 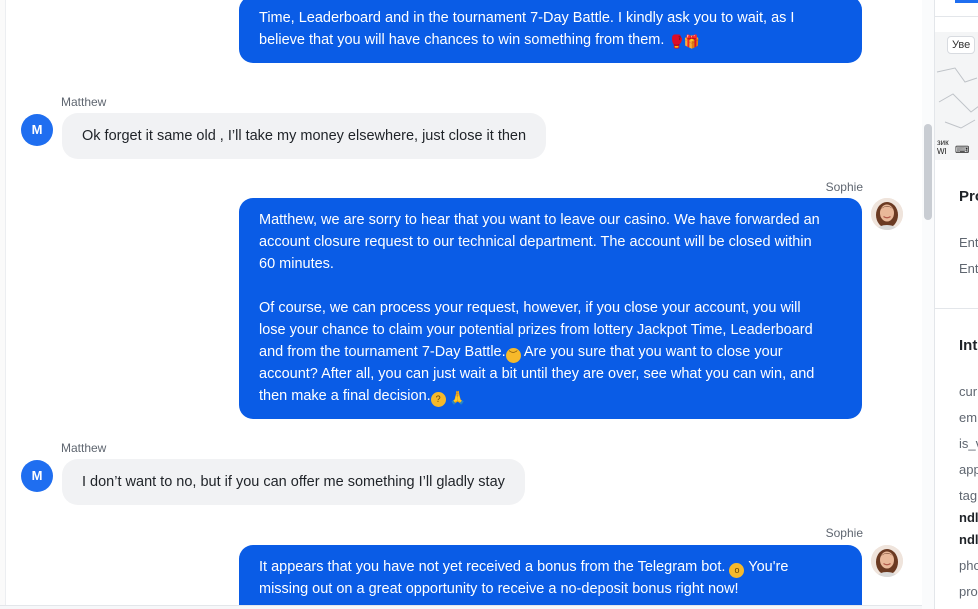 I want to click on field-label: pho, so click(x=968, y=565).